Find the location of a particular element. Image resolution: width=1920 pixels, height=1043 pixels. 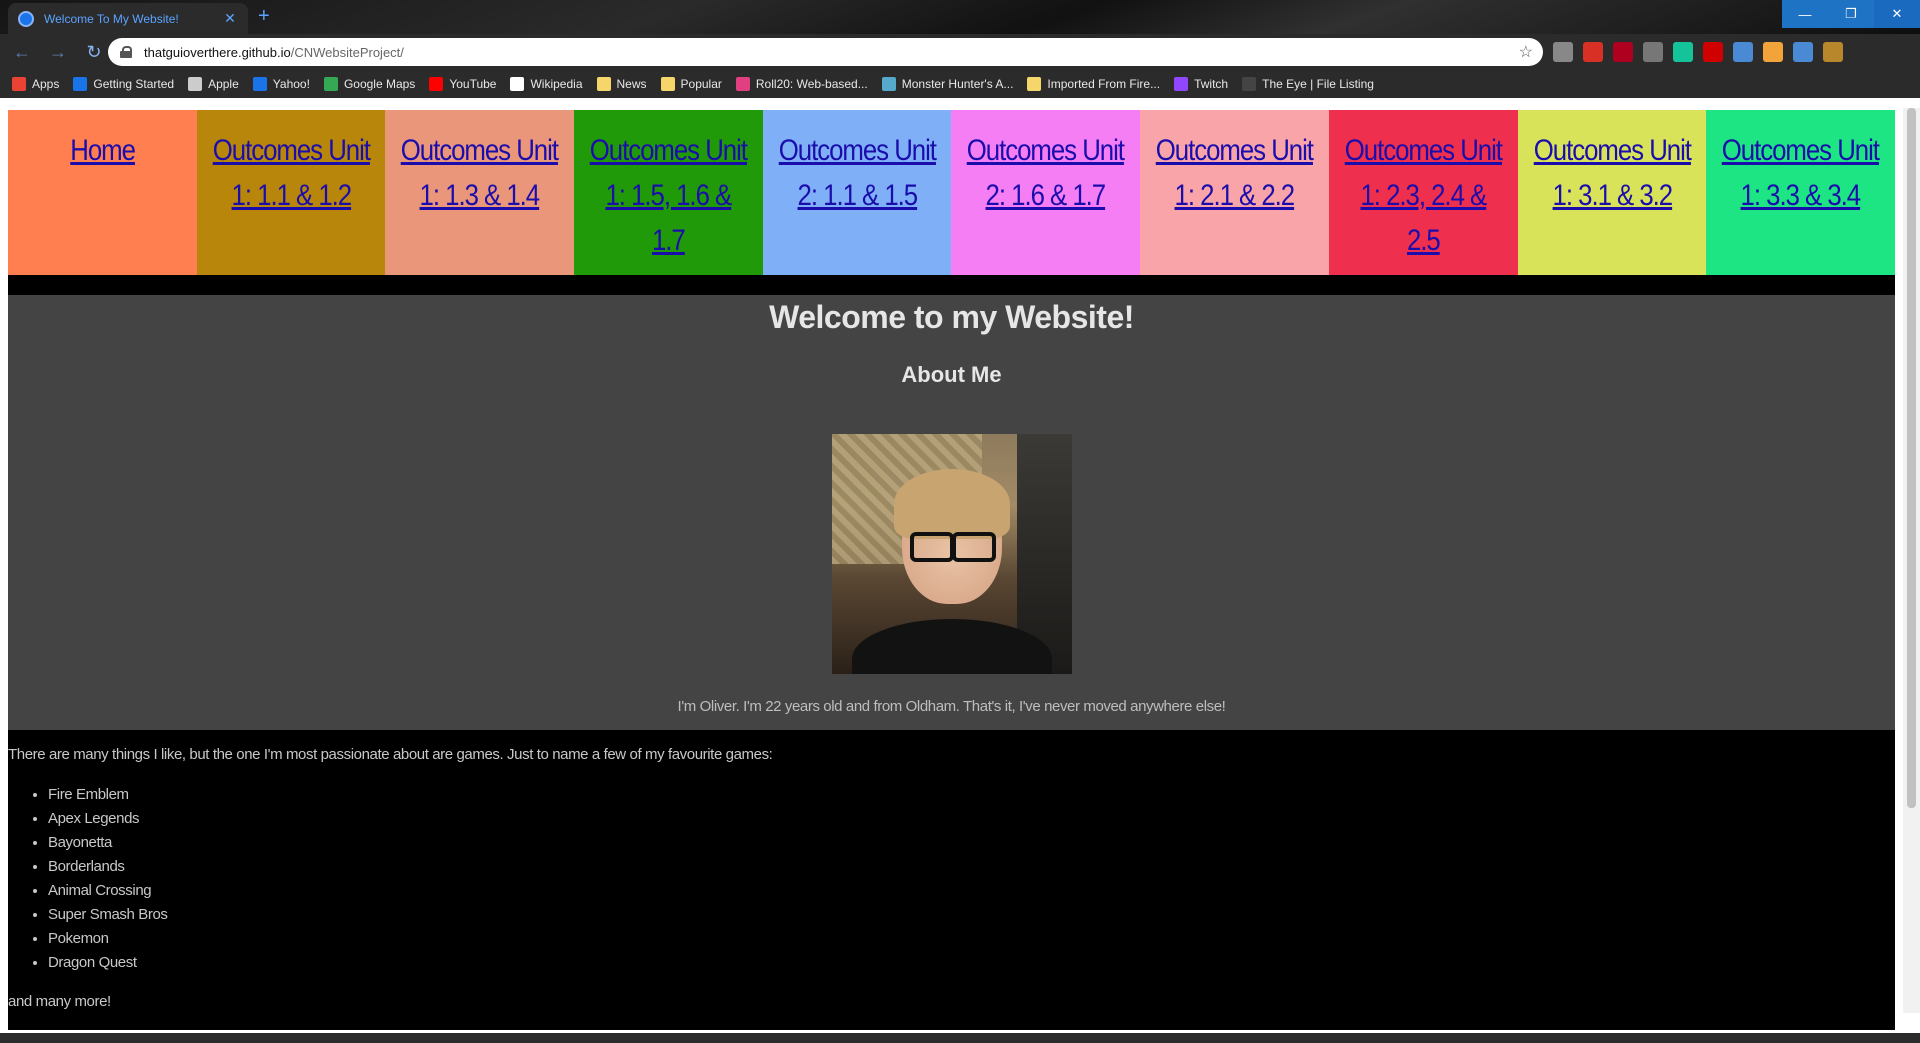

bookmark-item: Google Maps is located at coordinates (369, 84).